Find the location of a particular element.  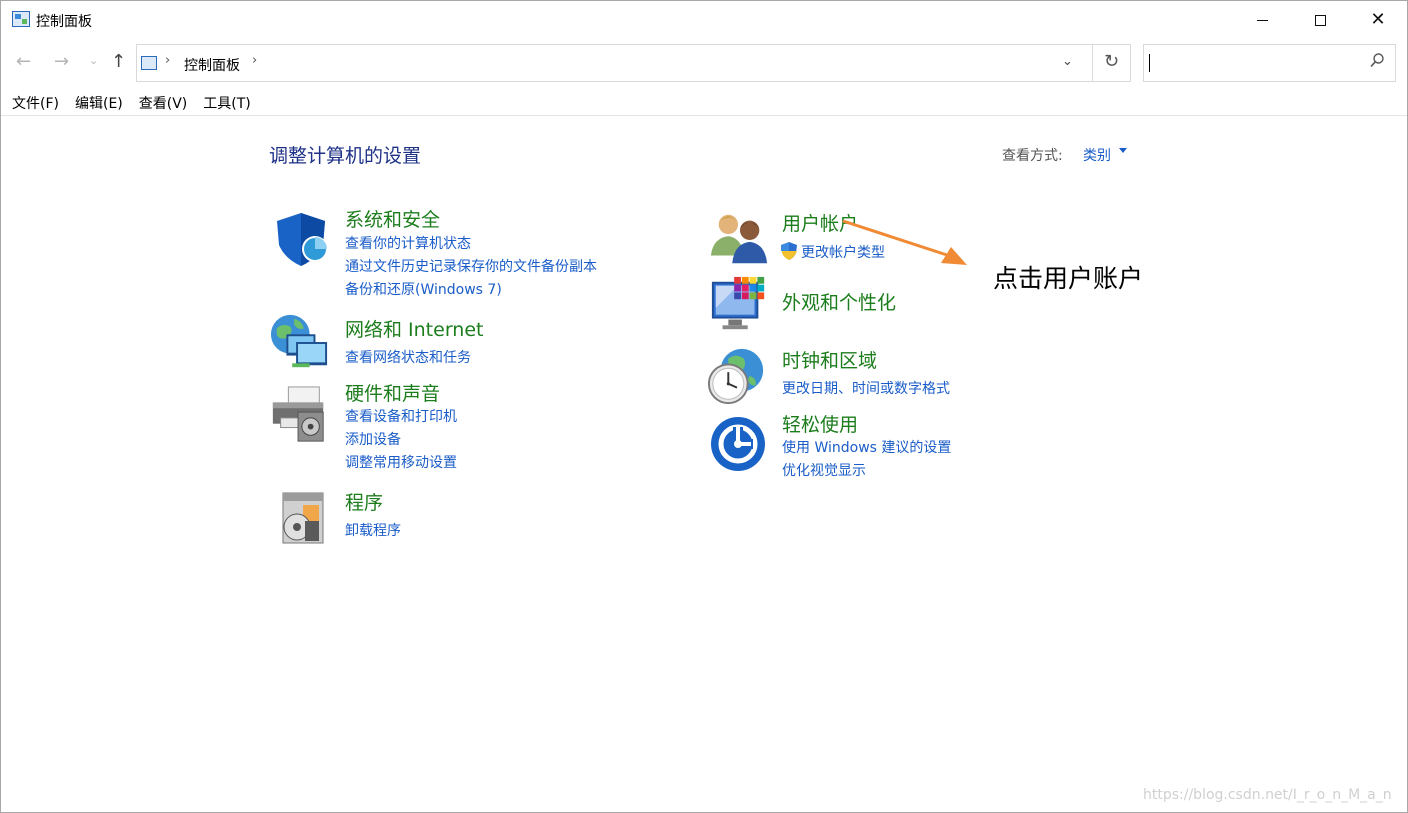

view-by-dropdown: 类别 is located at coordinates (1097, 155).